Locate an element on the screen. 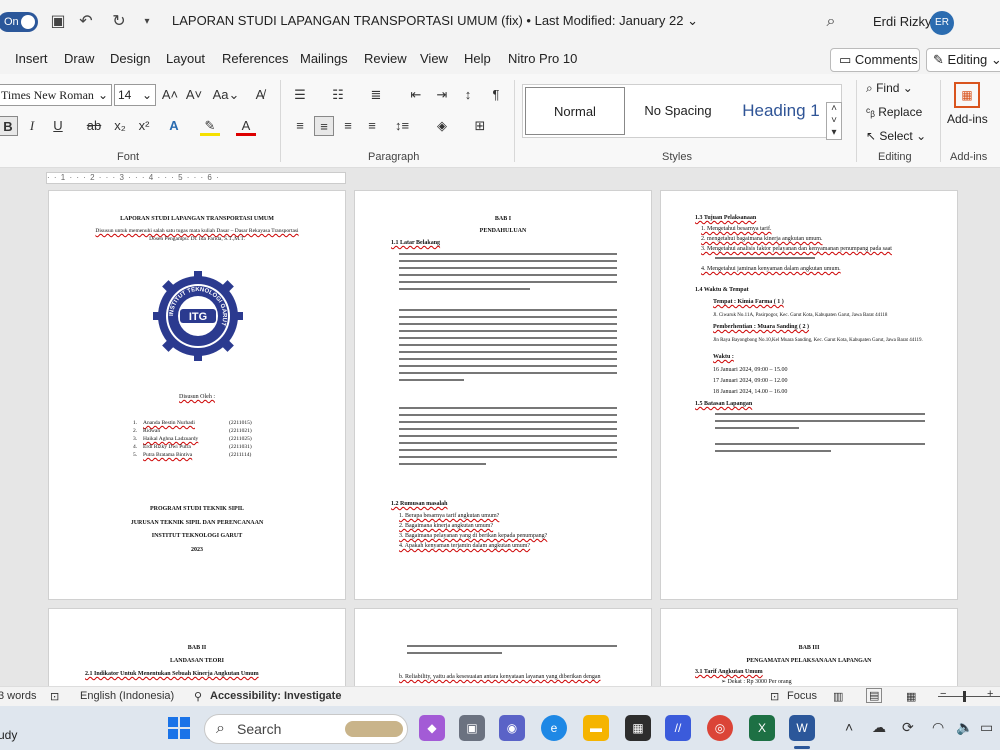  subscript-button: x₂ is located at coordinates (120, 126).